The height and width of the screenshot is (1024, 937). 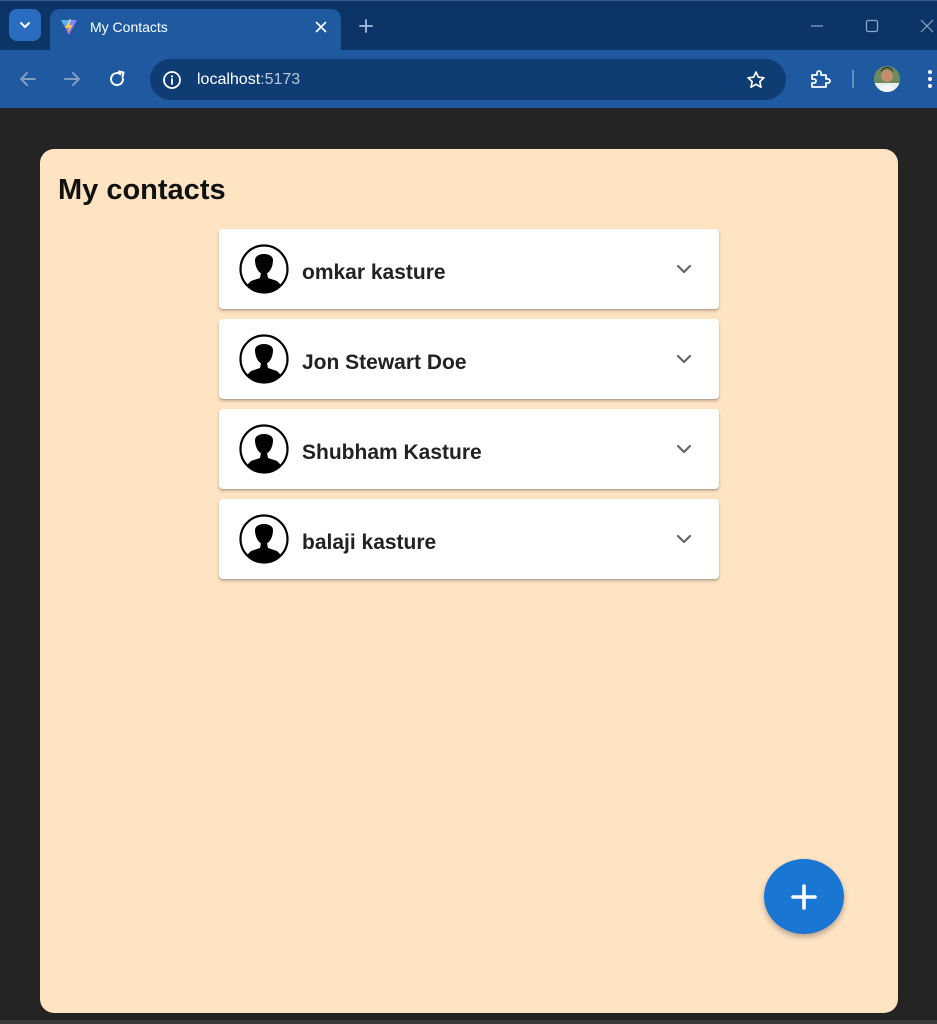 I want to click on contact-accordion-item: balaji kasture, so click(x=469, y=539).